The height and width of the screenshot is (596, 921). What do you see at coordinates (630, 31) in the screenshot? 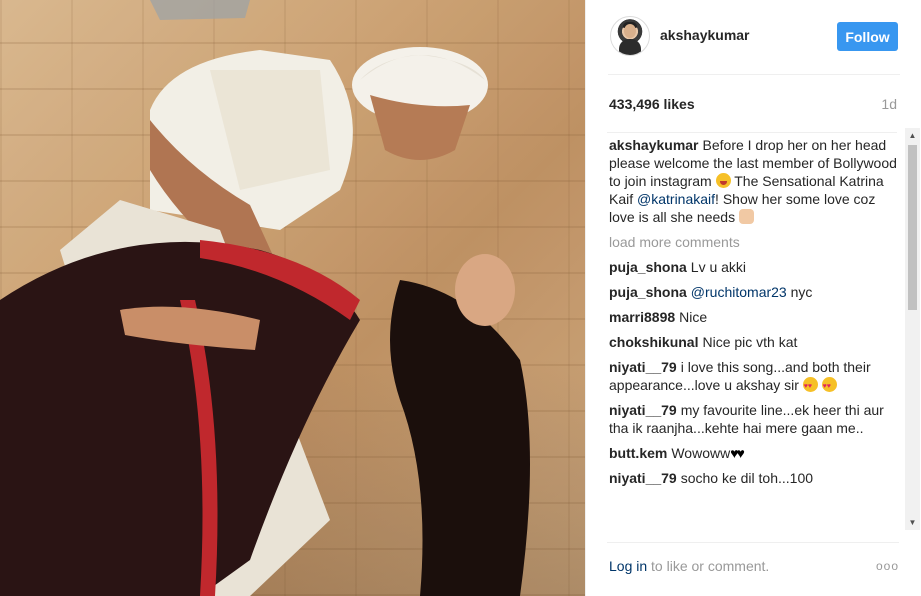
I see `avatar-face` at bounding box center [630, 31].